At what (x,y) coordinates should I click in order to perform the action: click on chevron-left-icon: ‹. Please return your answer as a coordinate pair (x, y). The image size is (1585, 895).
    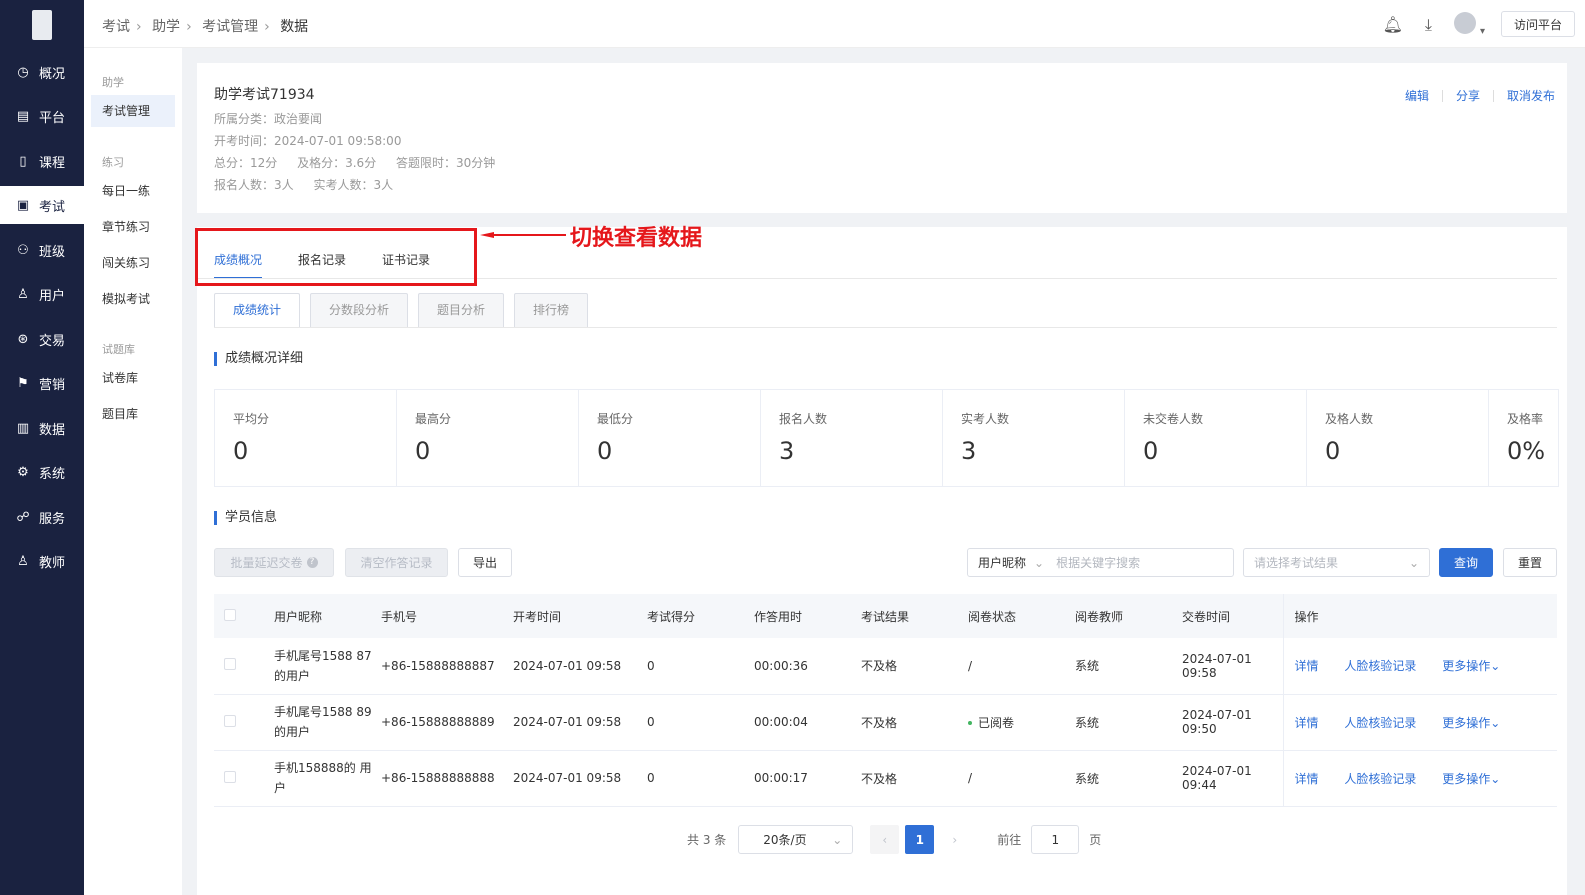
    Looking at the image, I should click on (885, 839).